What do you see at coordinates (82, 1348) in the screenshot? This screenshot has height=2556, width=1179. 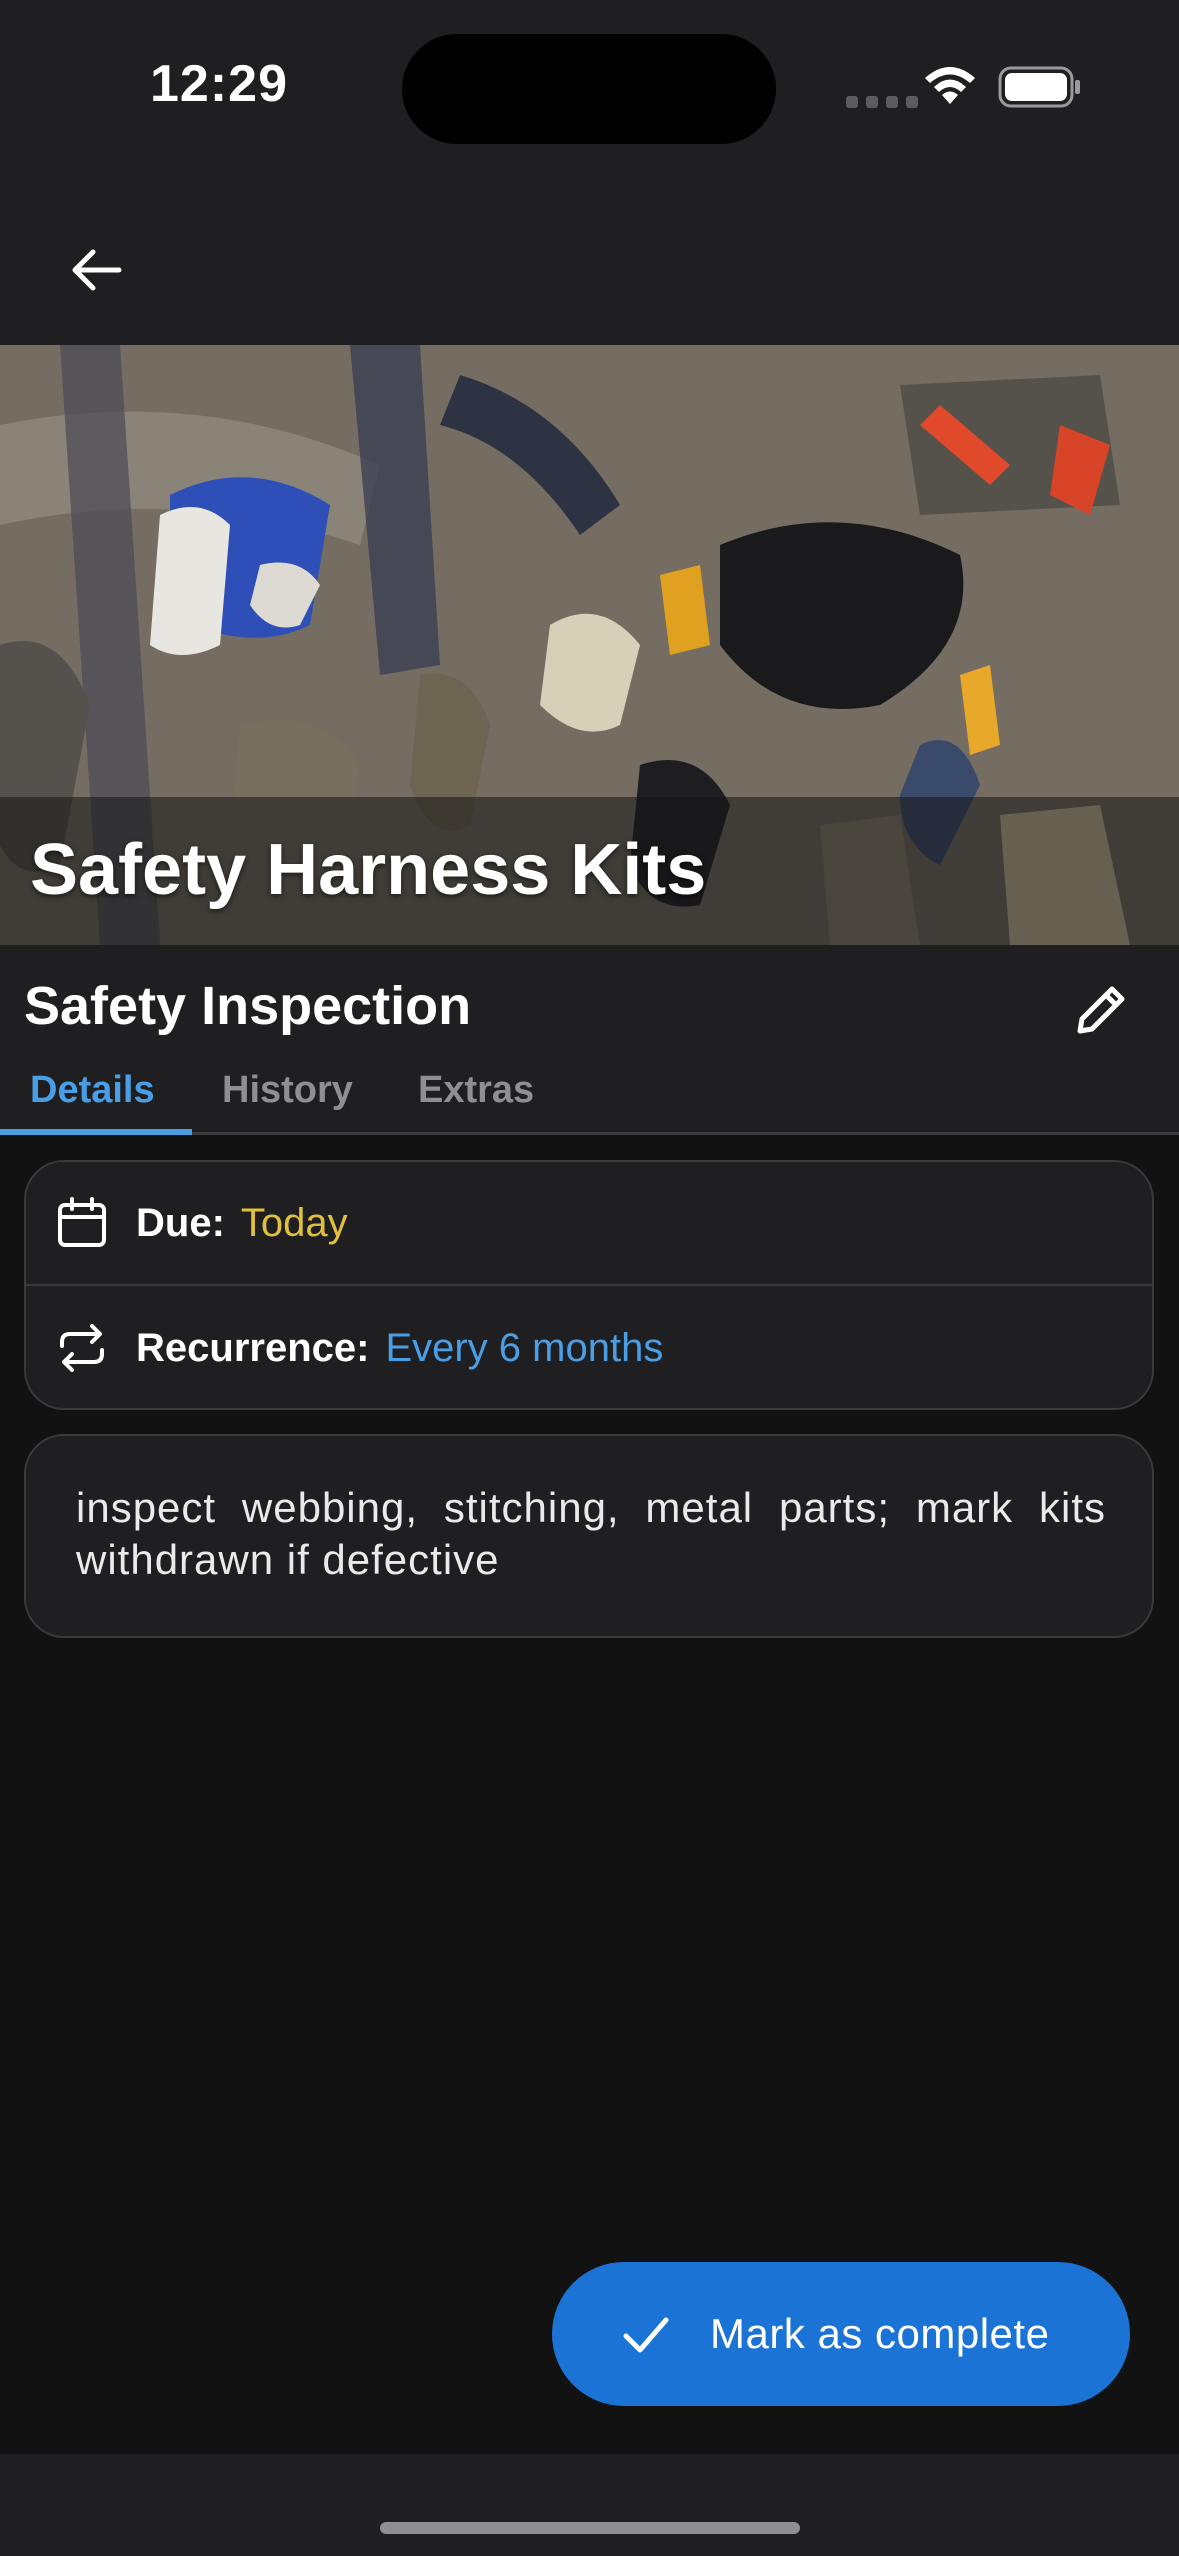 I see `repeat-icon` at bounding box center [82, 1348].